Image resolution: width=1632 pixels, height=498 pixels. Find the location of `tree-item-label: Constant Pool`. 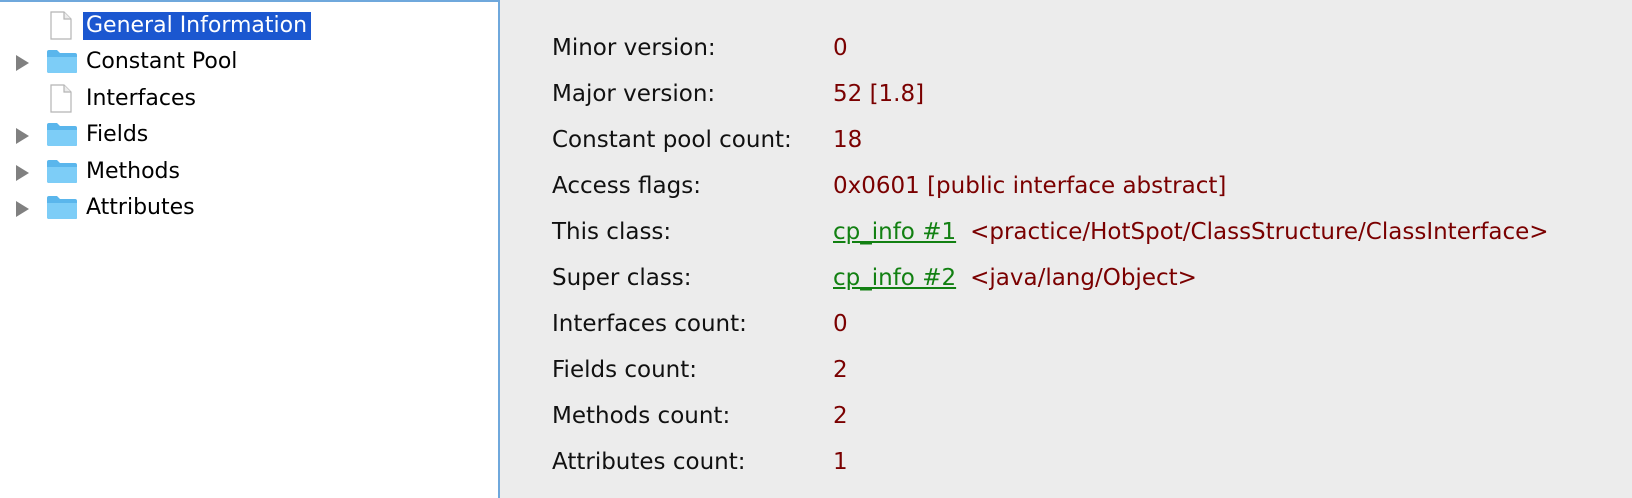

tree-item-label: Constant Pool is located at coordinates (162, 61).